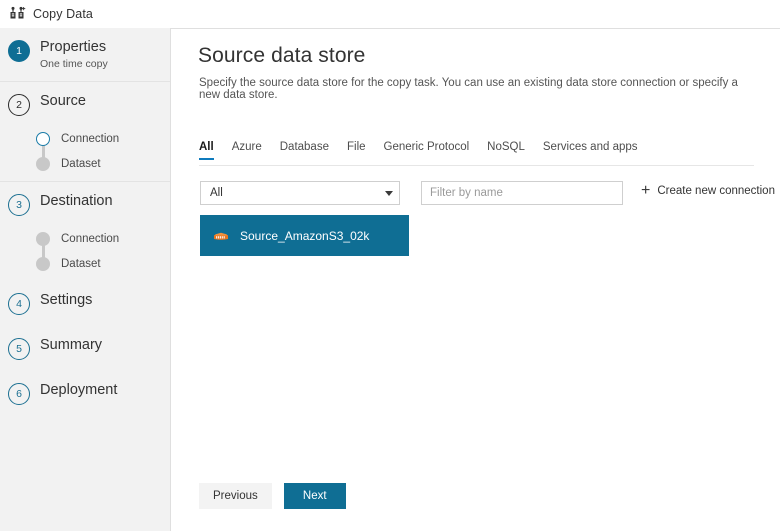 Image resolution: width=780 pixels, height=531 pixels. I want to click on step-badge-5: 5, so click(19, 348).